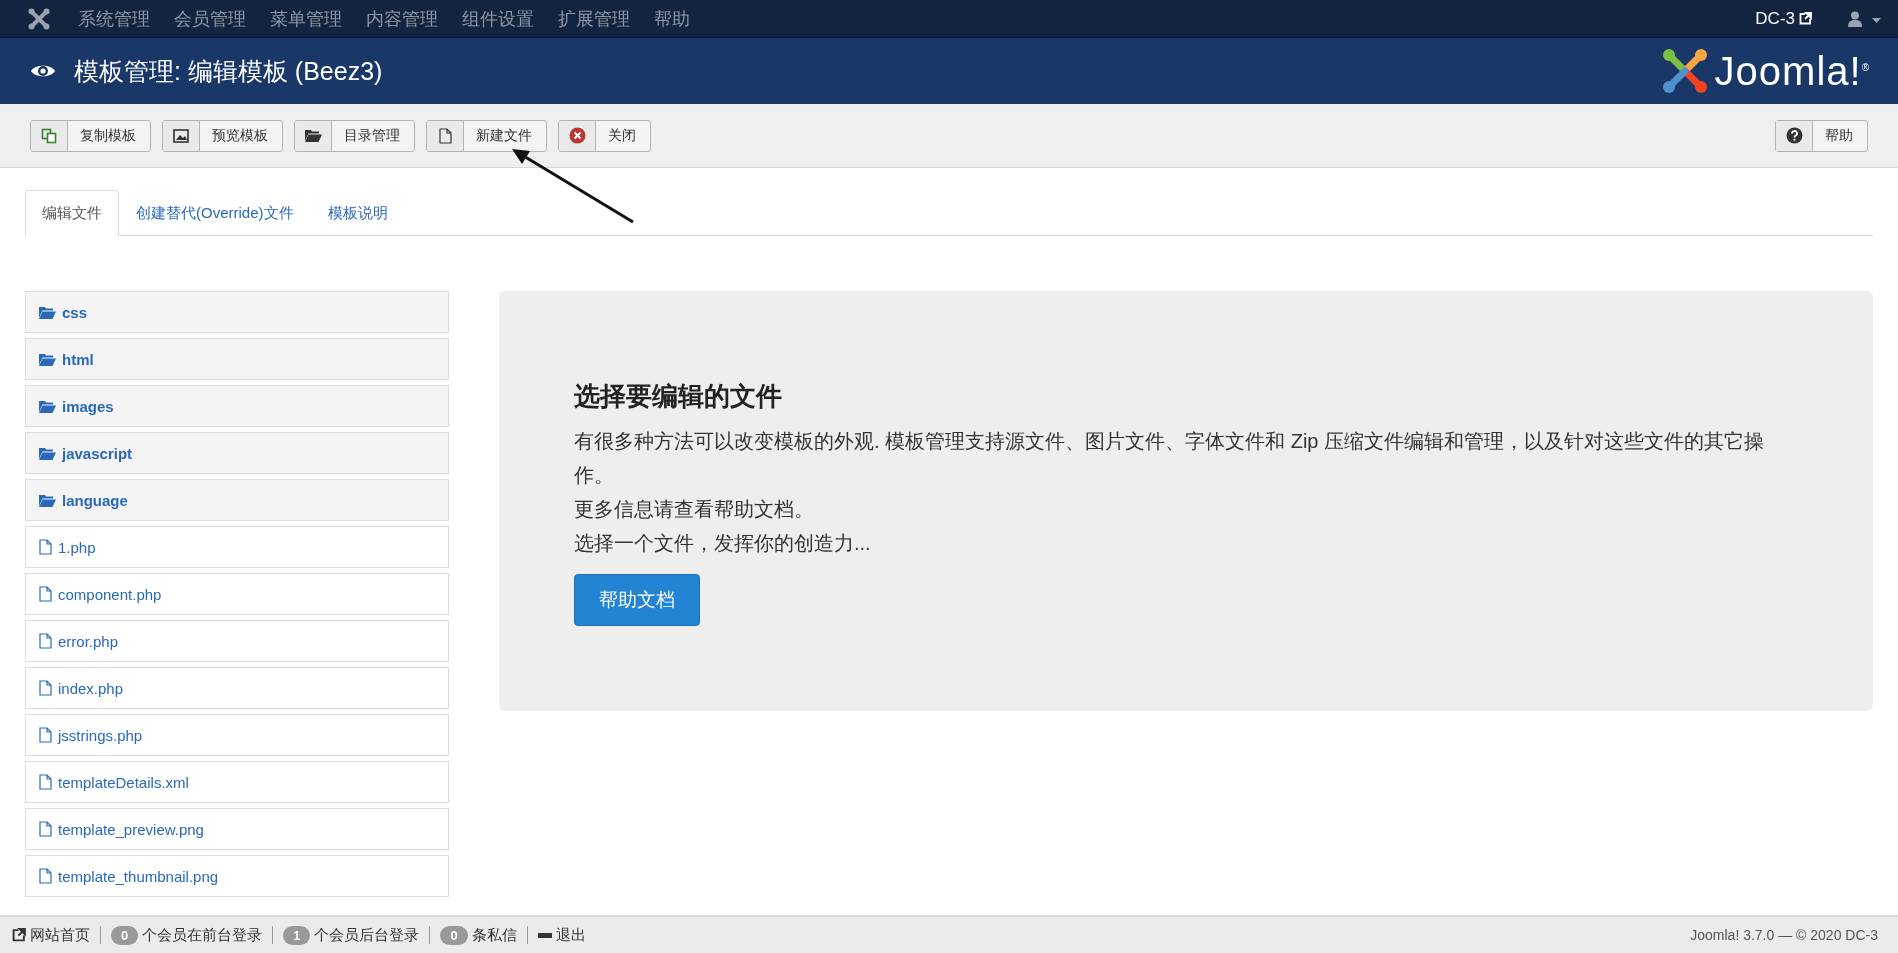 The width and height of the screenshot is (1898, 953). Describe the element at coordinates (210, 18) in the screenshot. I see `menu-item: 会员管理` at that location.